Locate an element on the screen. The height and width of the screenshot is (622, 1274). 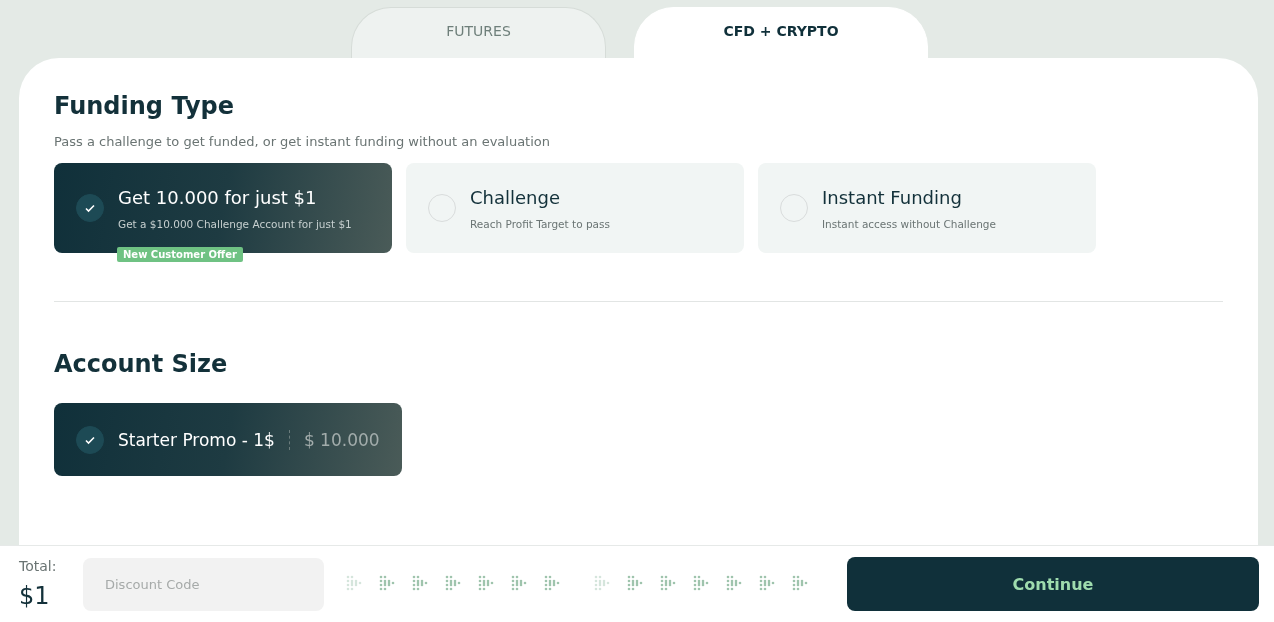
account-size-option: Starter Promo - 1$ $ 10.000 is located at coordinates (228, 439).